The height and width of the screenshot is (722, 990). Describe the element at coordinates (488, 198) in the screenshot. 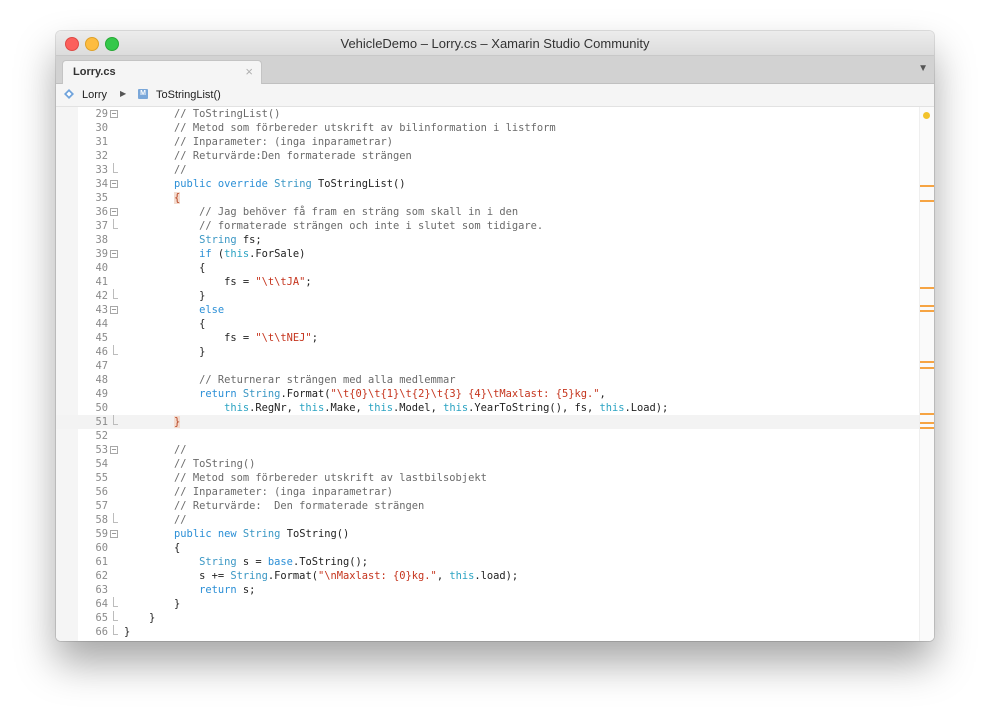

I see `code-line: 35 {` at that location.